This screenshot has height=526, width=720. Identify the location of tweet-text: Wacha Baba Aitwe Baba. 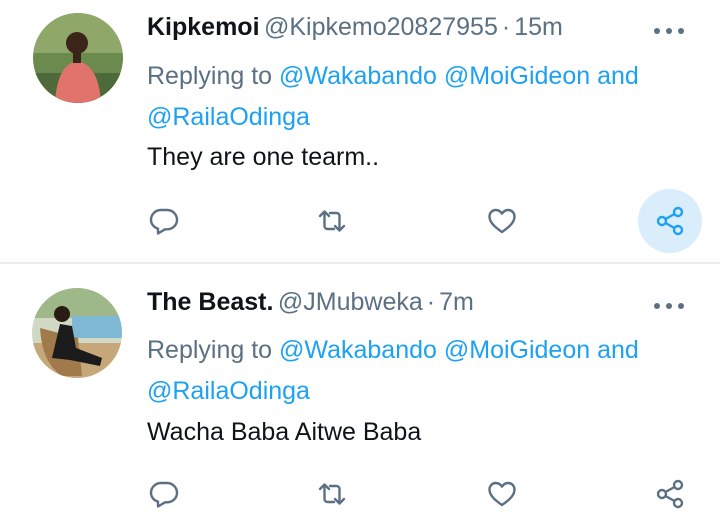
(284, 432).